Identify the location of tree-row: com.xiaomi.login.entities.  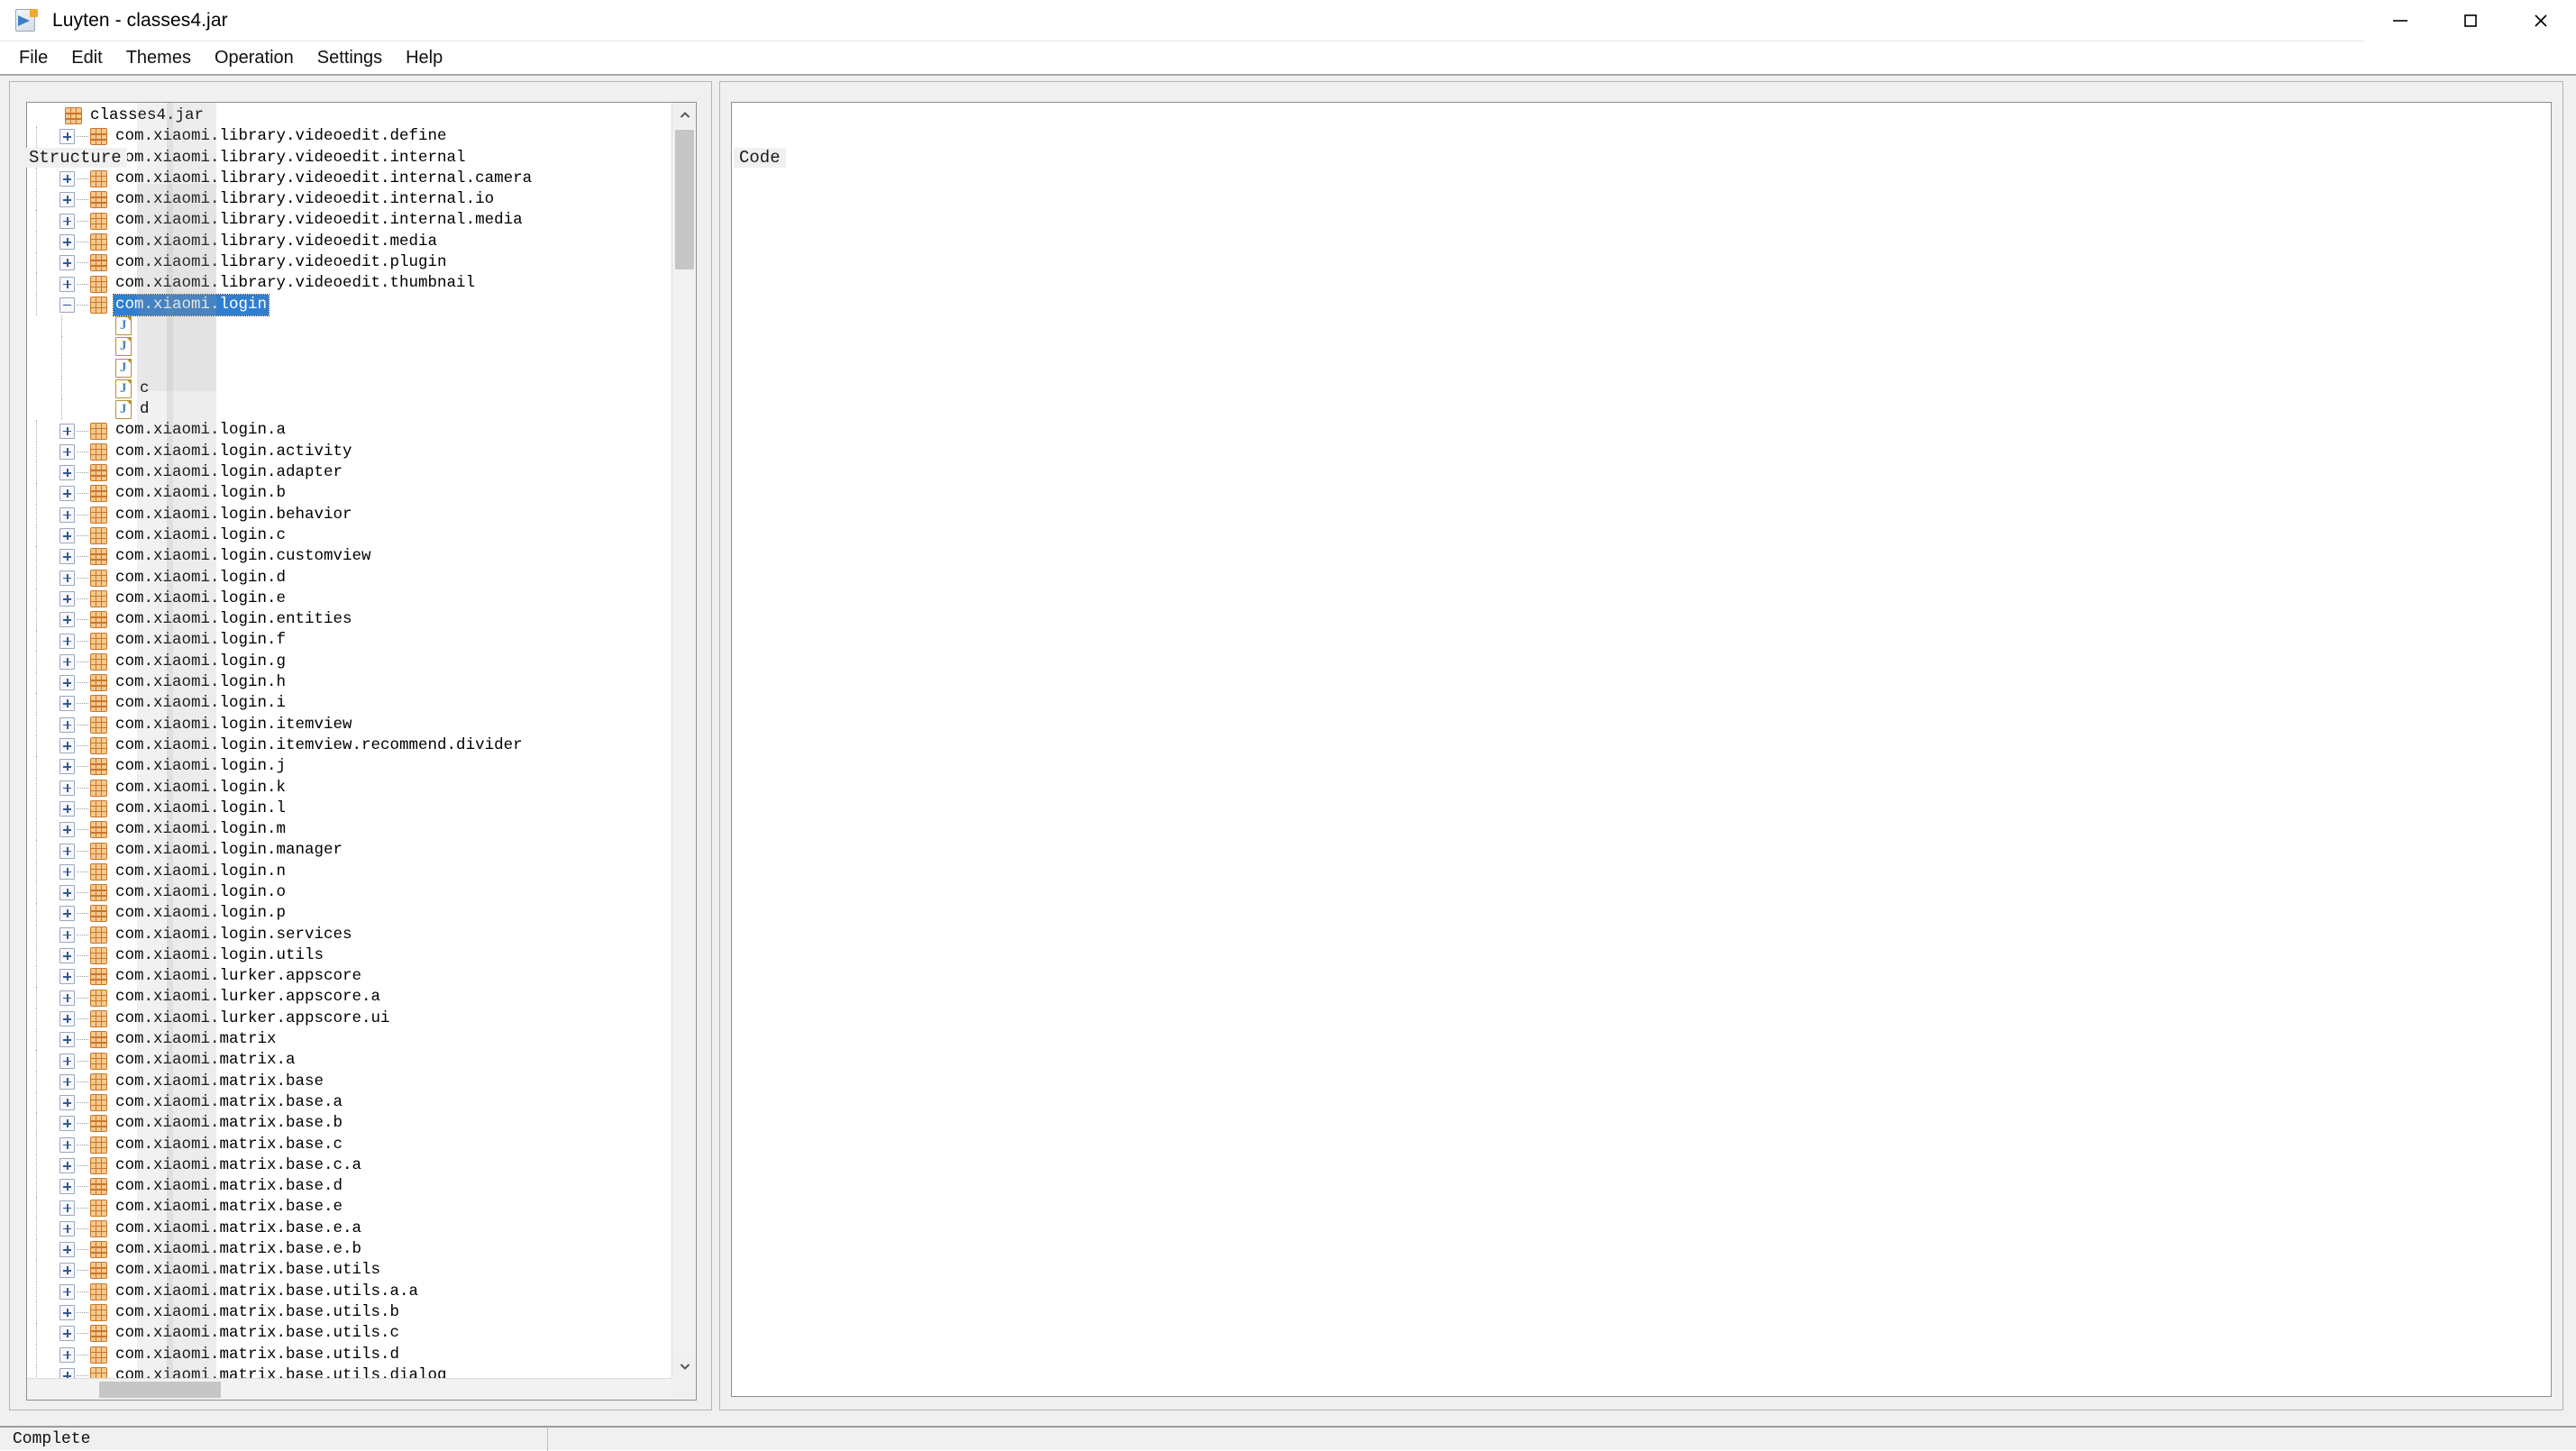
(349, 620).